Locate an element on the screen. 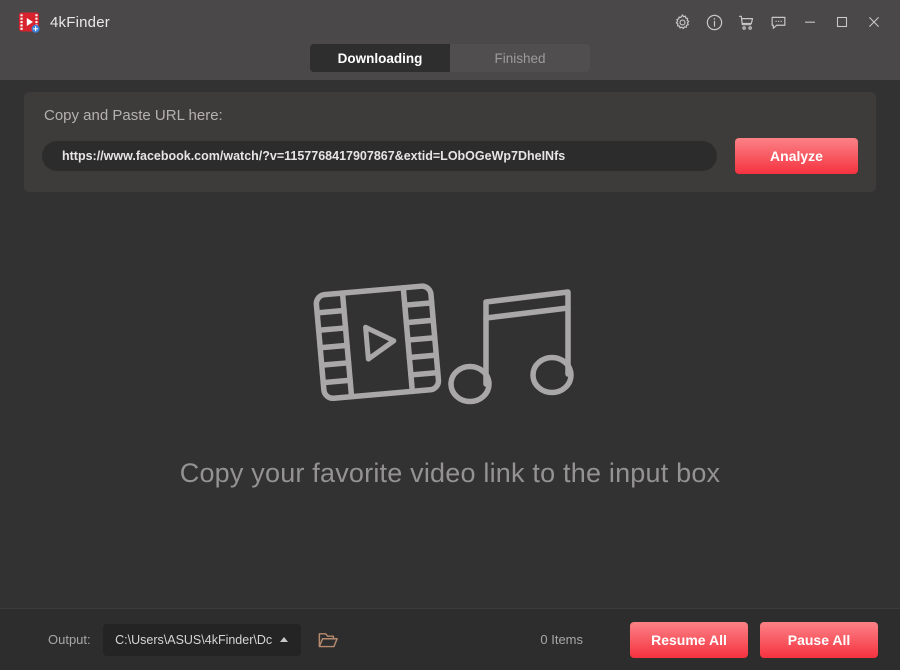  pause-all-button: Pause All is located at coordinates (819, 639).